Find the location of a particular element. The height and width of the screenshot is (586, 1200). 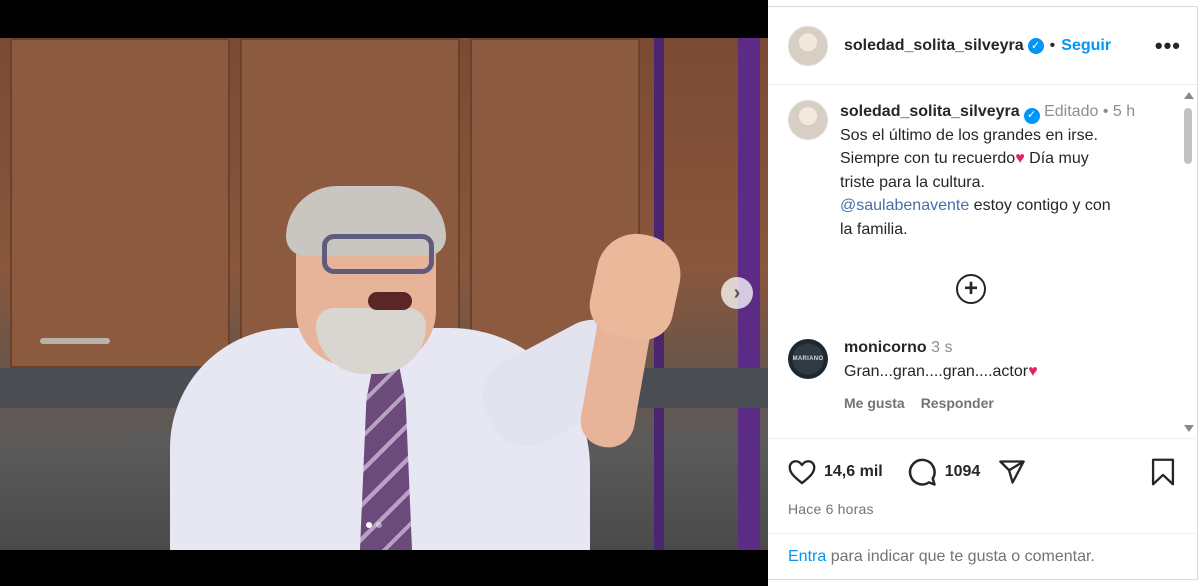

comment-text-content: Gran...gran....gran....actor is located at coordinates (936, 371).